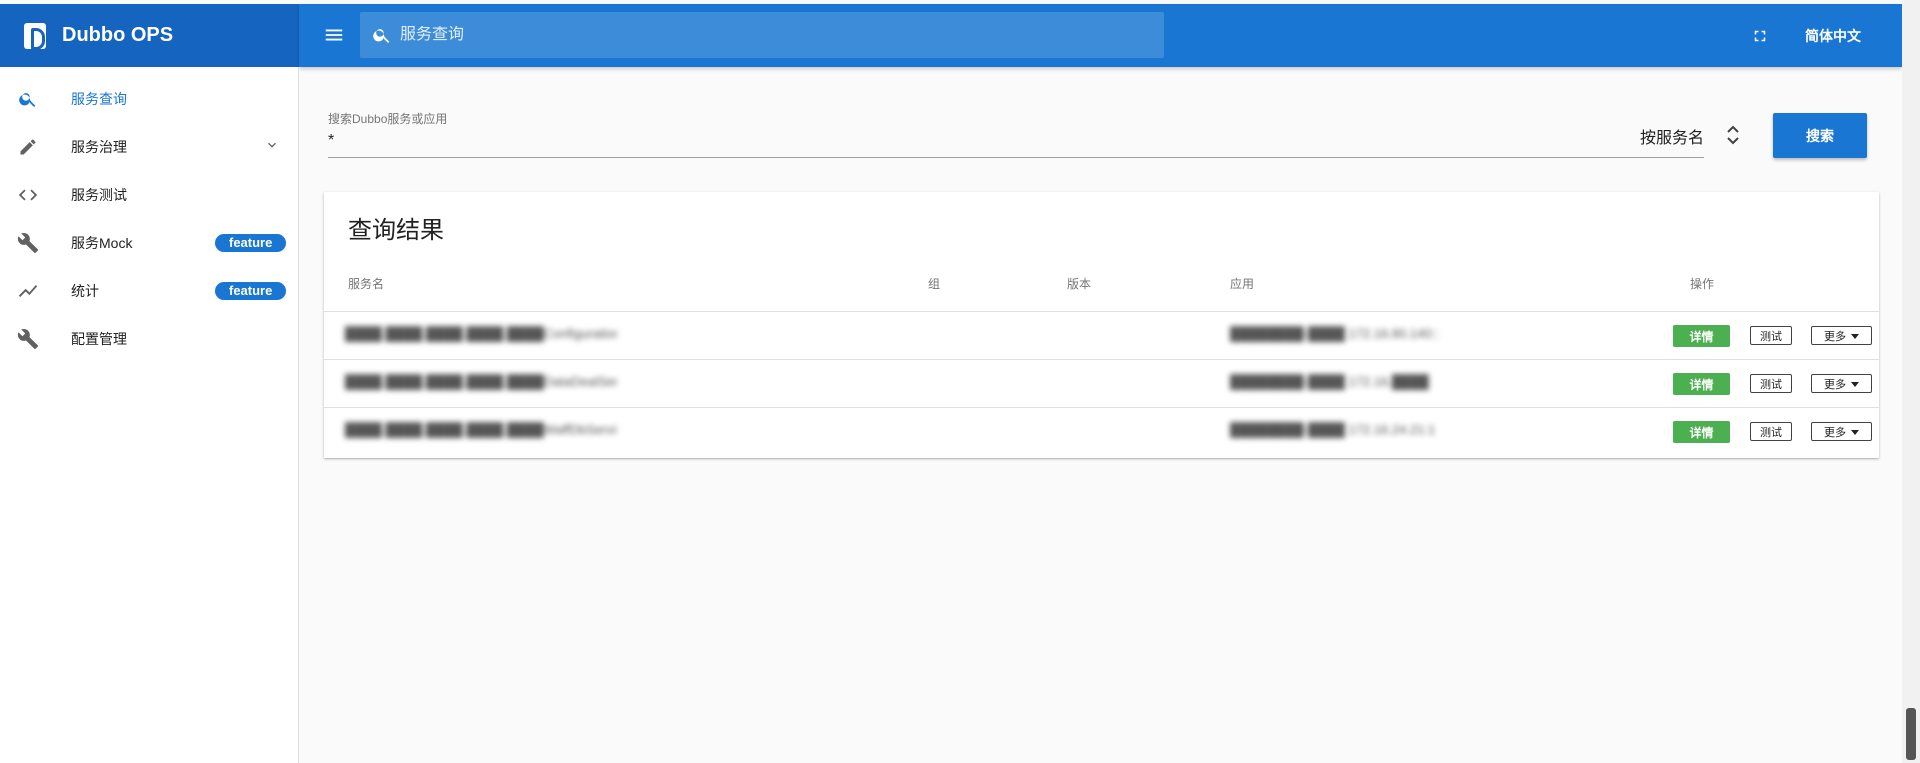 Image resolution: width=1920 pixels, height=763 pixels. What do you see at coordinates (99, 99) in the screenshot?
I see `sidebar-item-label: 服务查询` at bounding box center [99, 99].